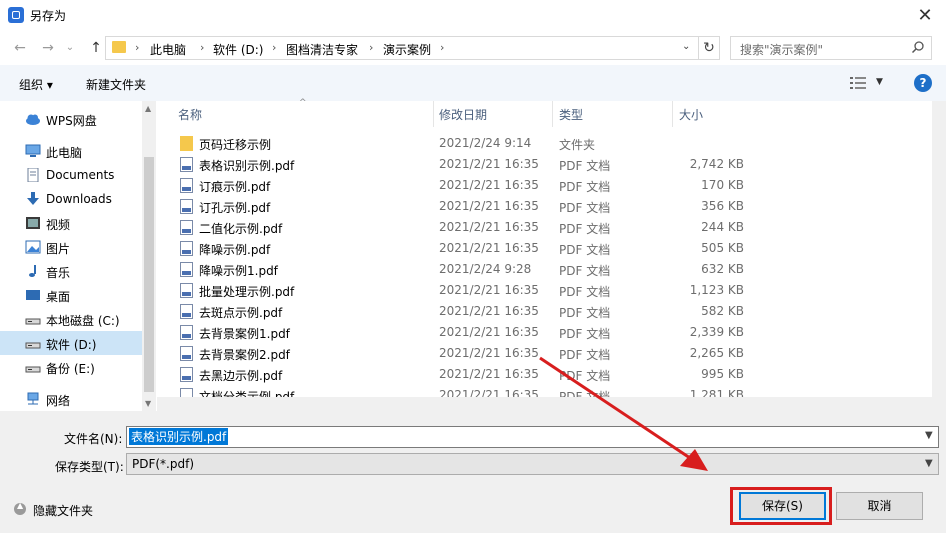 The height and width of the screenshot is (533, 946). What do you see at coordinates (407, 49) in the screenshot?
I see `breadcrumb-demo: 演示案例` at bounding box center [407, 49].